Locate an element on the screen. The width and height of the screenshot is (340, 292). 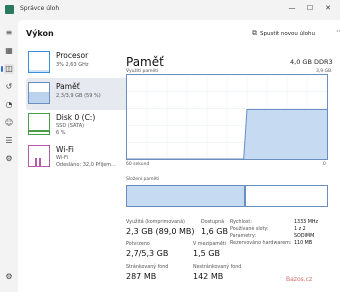
speed-value: 1333 MHz is located at coordinates (306, 222).